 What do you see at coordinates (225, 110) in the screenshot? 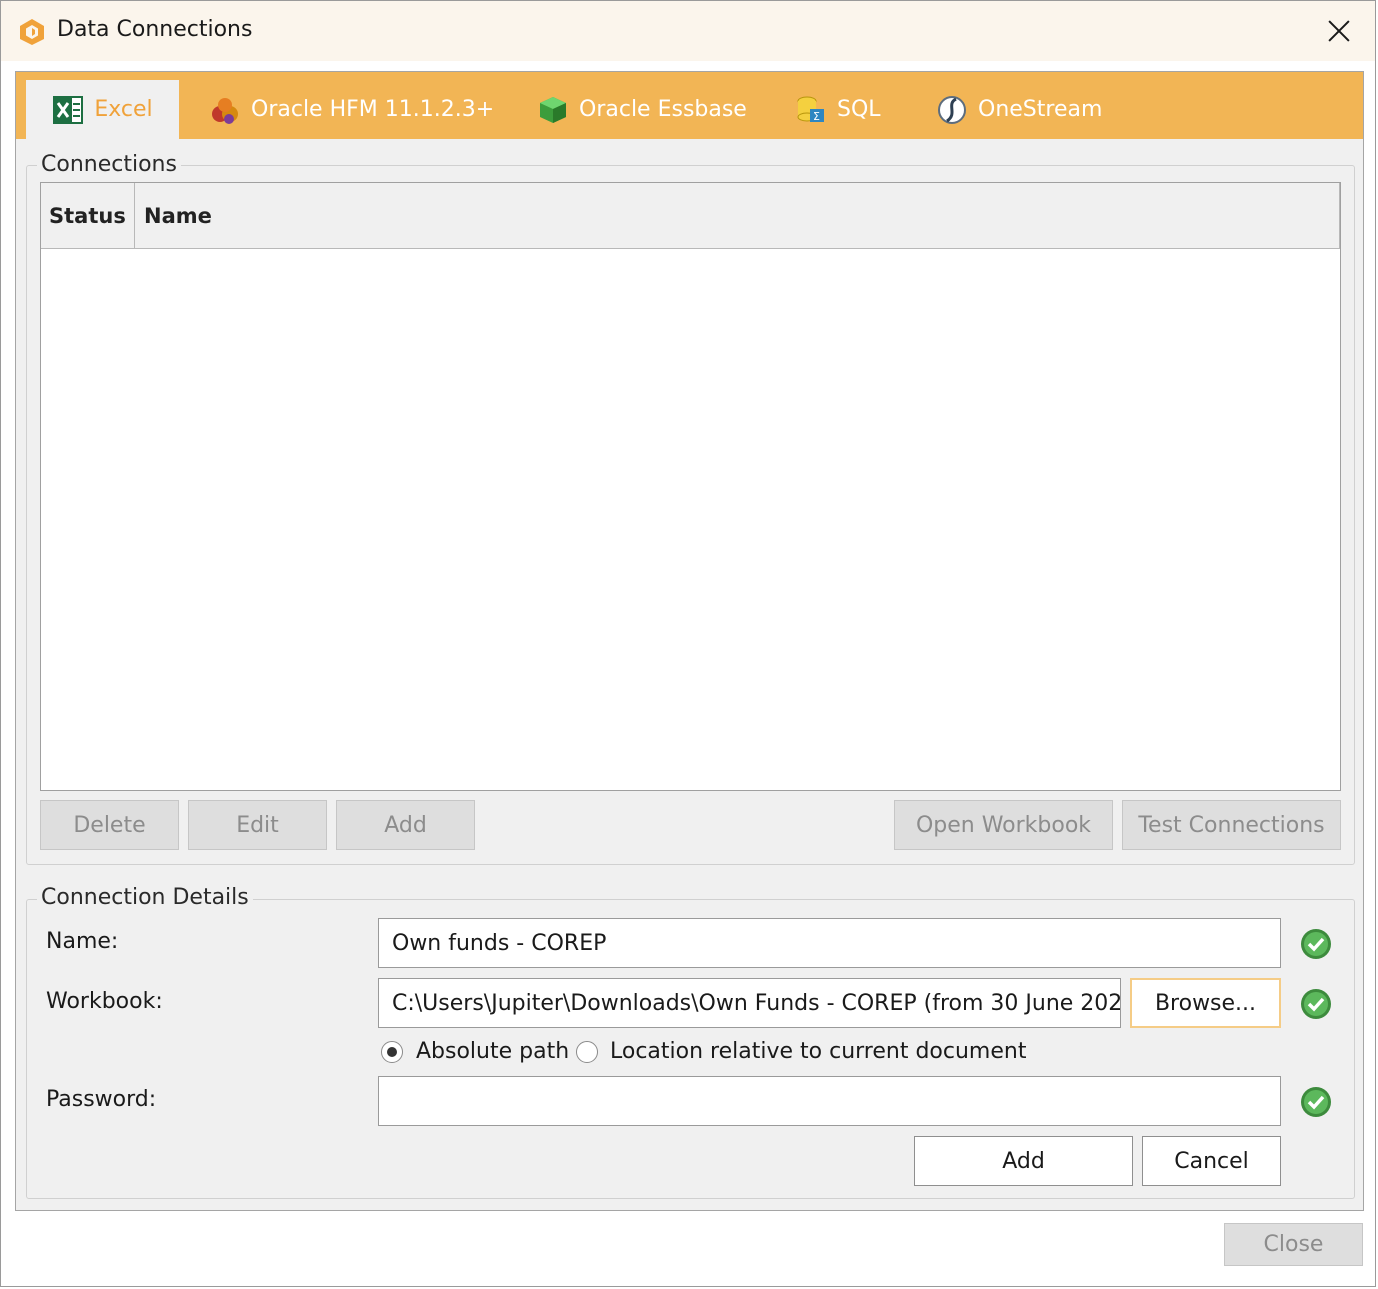
I see `oracle-hfm-icon` at bounding box center [225, 110].